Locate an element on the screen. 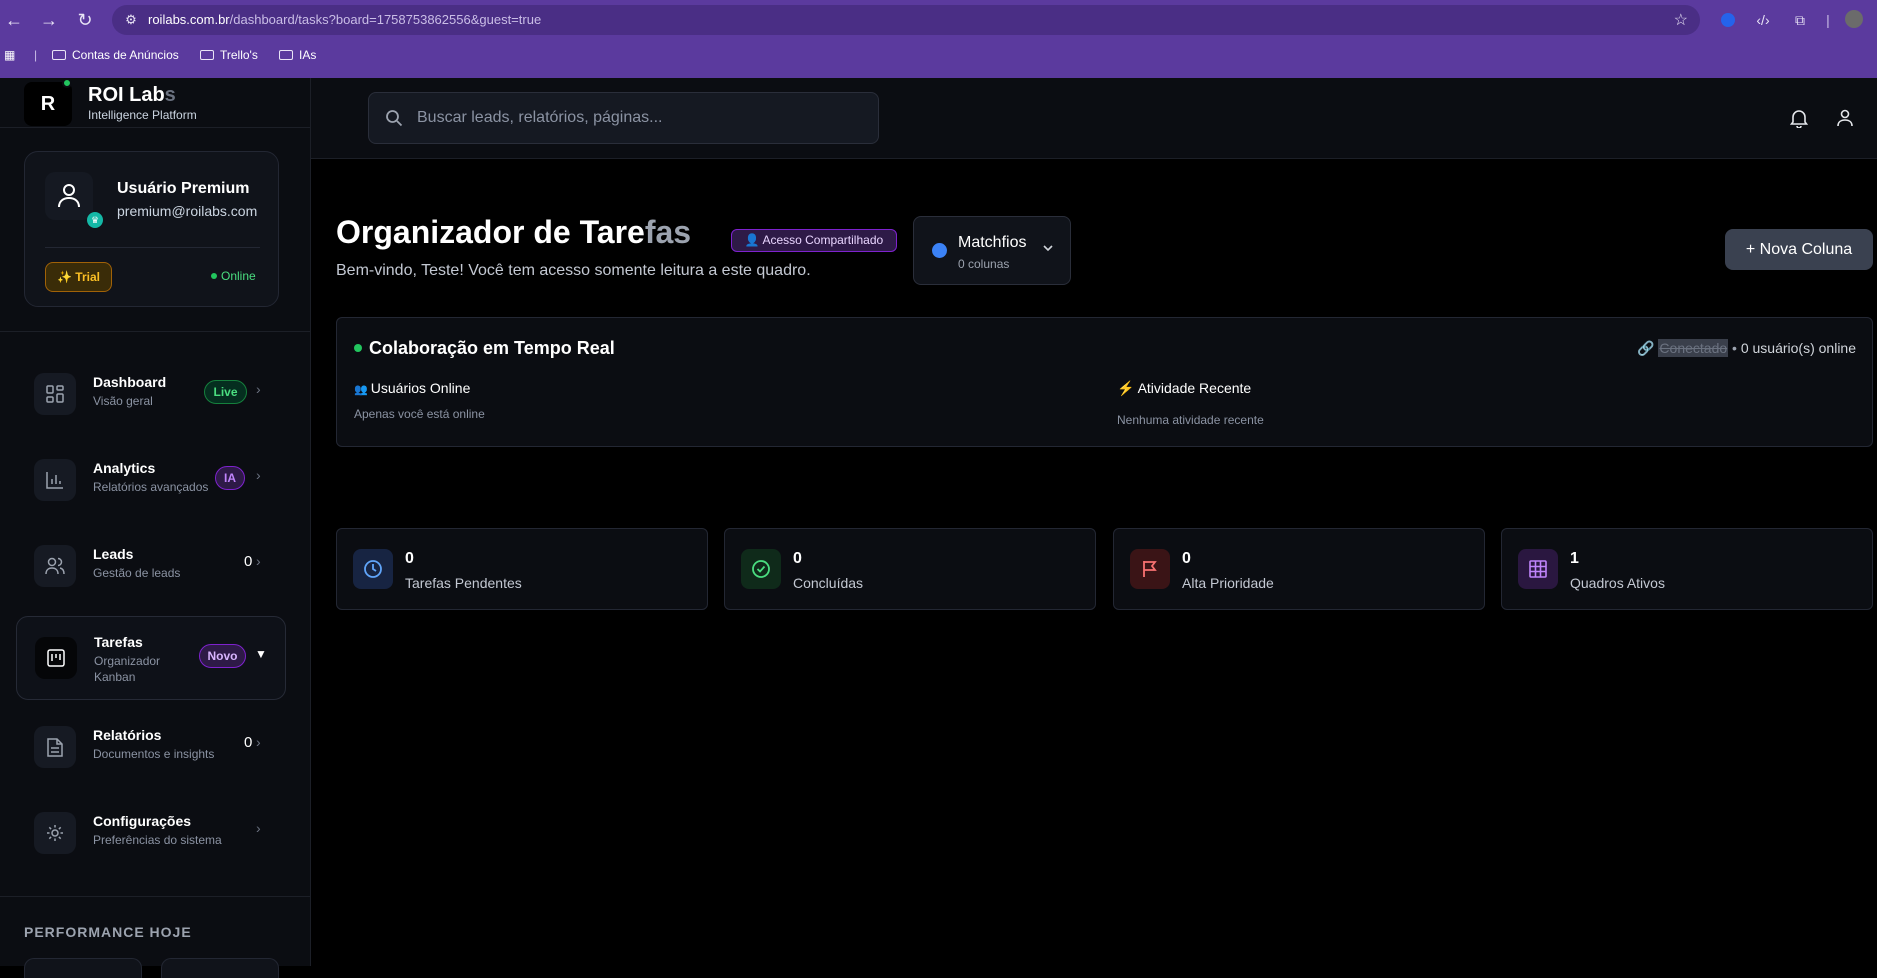 The width and height of the screenshot is (1877, 978). search-box is located at coordinates (623, 118).